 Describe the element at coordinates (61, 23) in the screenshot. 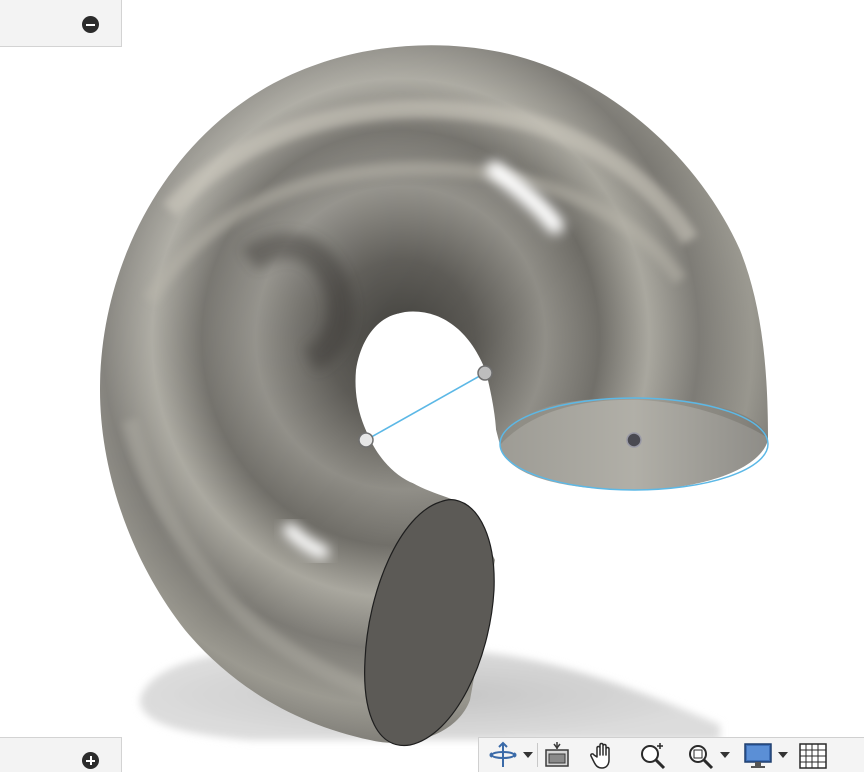

I see `top-left-panel` at that location.